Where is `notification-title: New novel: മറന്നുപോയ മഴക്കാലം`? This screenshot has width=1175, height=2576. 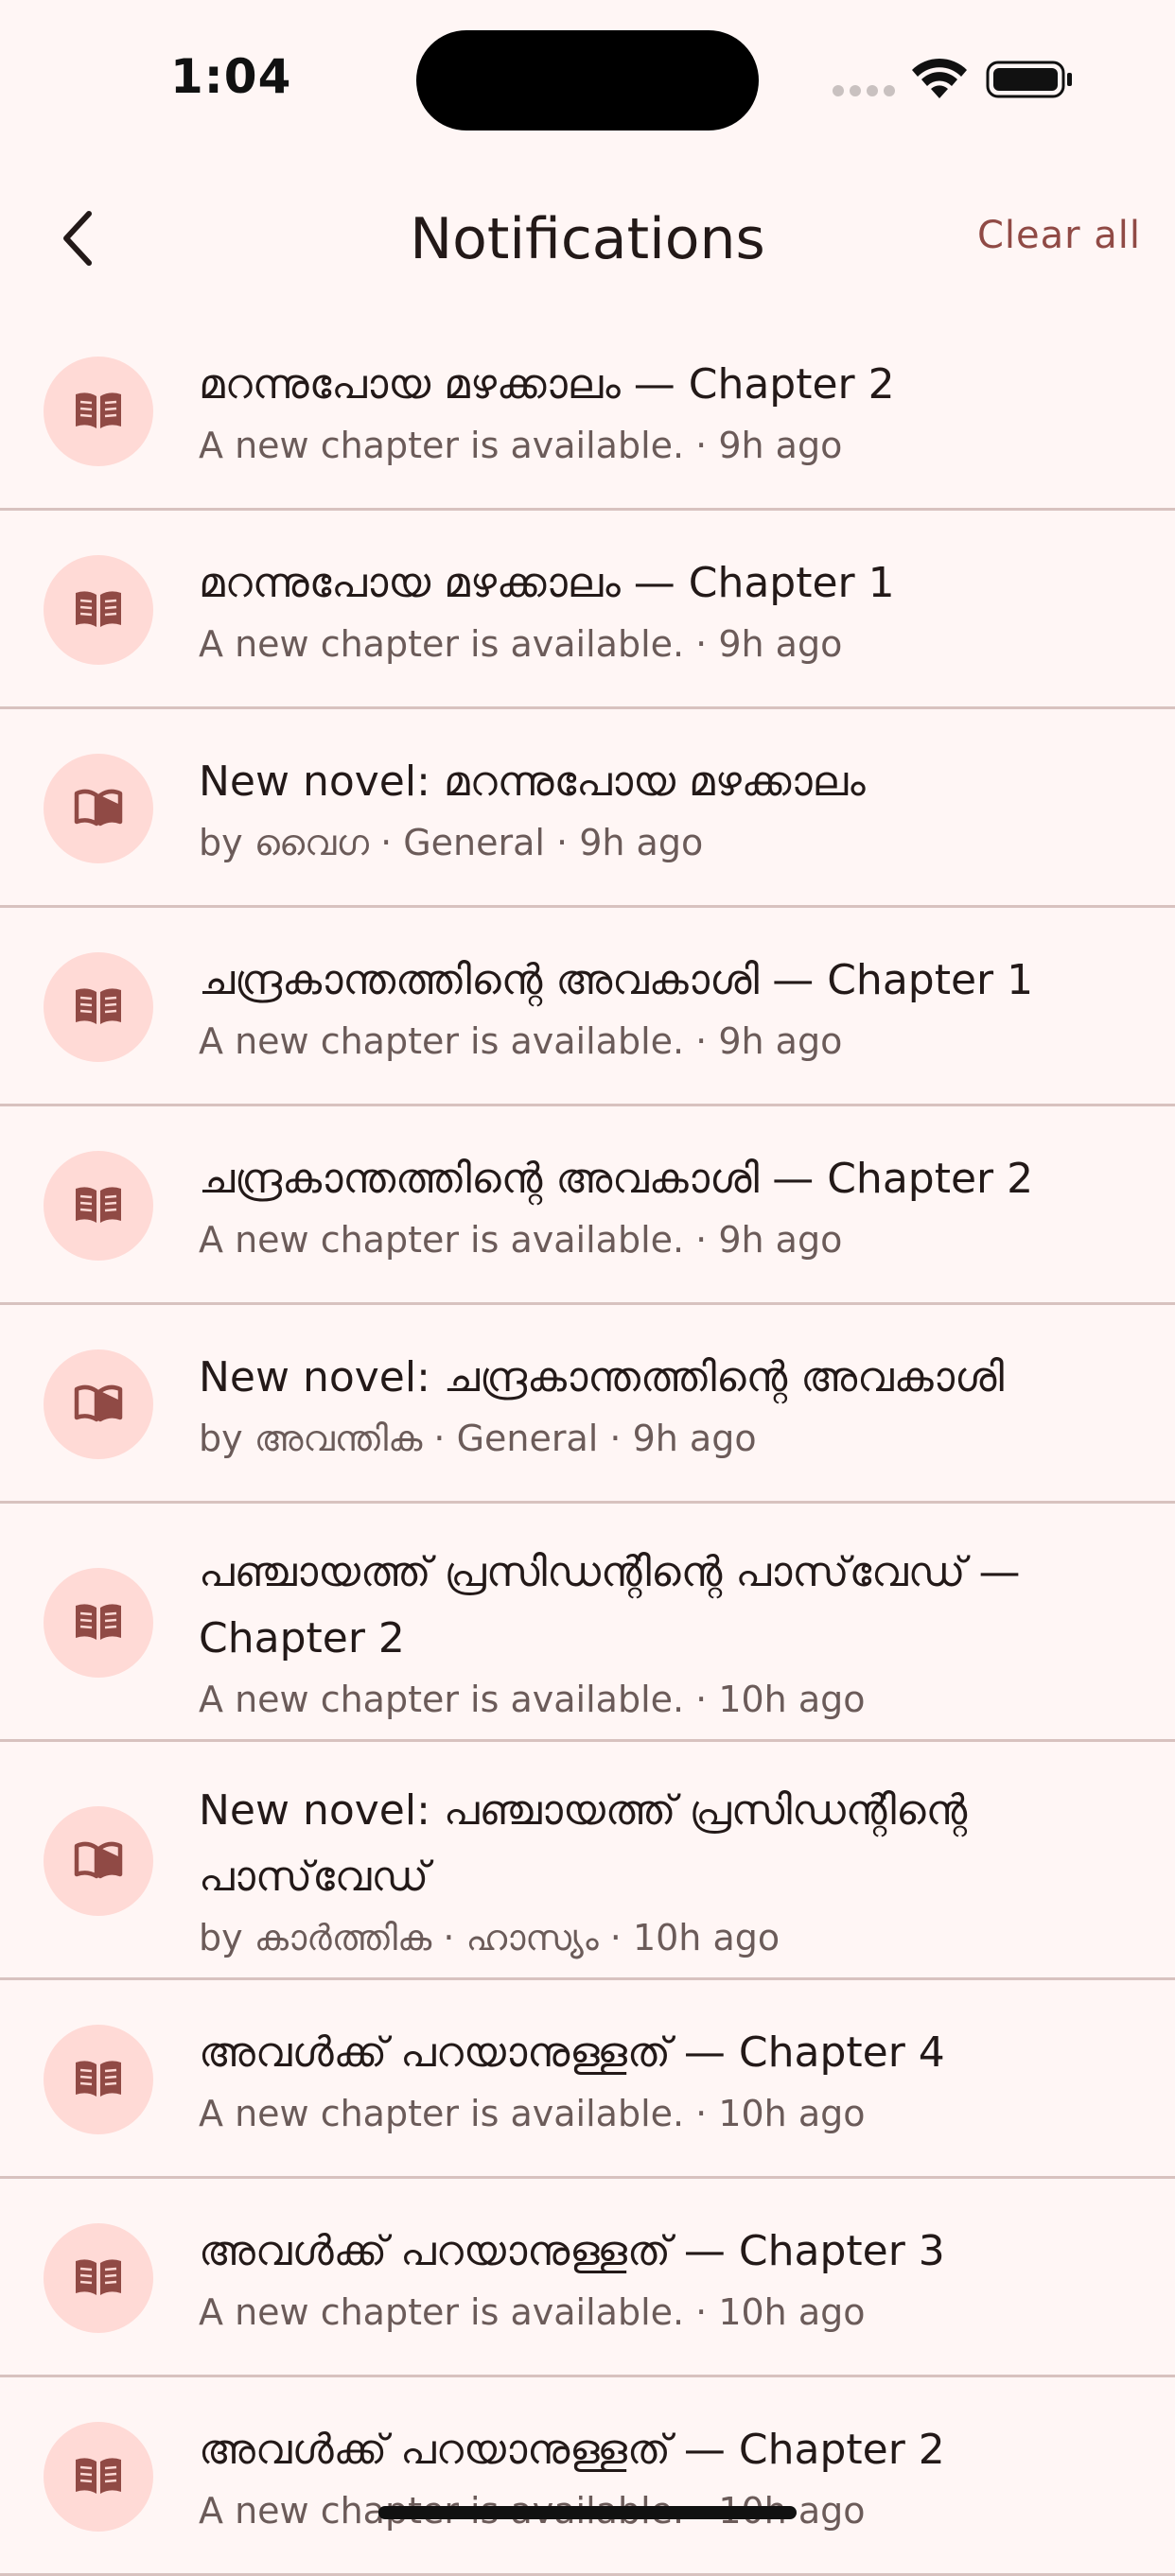
notification-title: New novel: മറന്നുപോയ മഴക്കാലം is located at coordinates (532, 781).